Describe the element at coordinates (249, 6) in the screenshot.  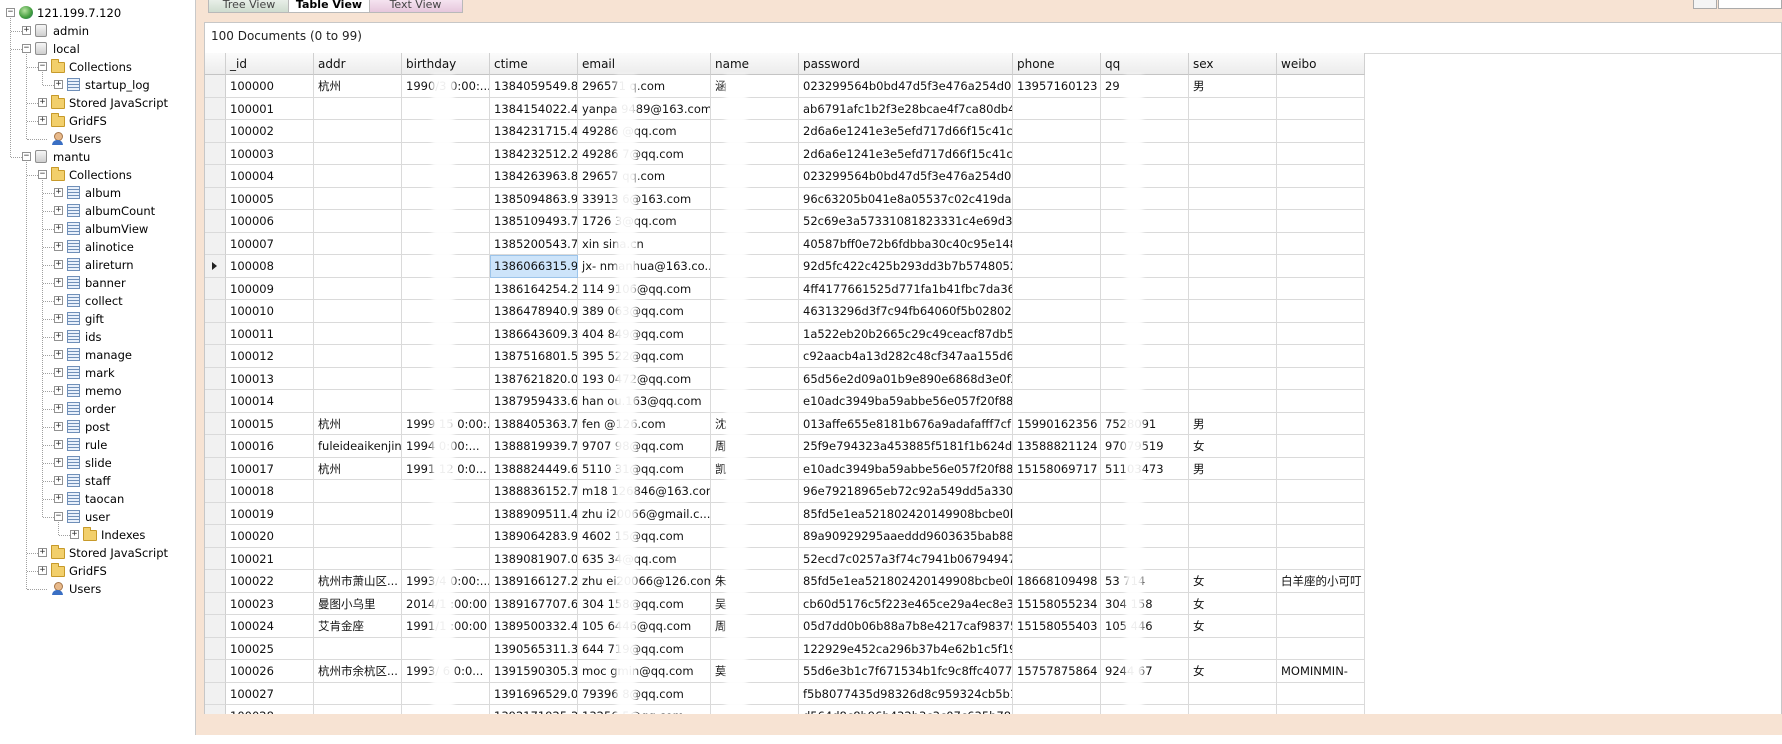
I see `tab-tree-view: Tree View` at that location.